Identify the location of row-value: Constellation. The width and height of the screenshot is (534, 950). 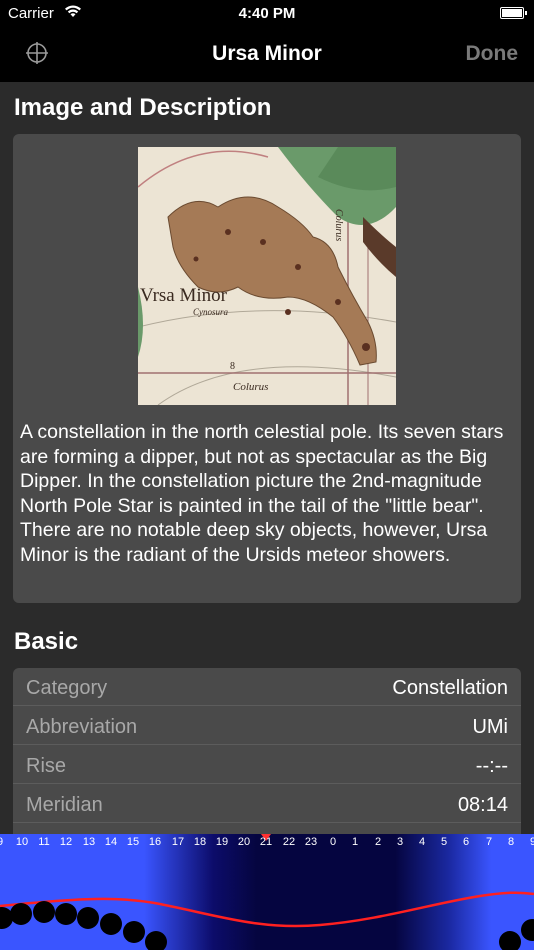
(450, 688).